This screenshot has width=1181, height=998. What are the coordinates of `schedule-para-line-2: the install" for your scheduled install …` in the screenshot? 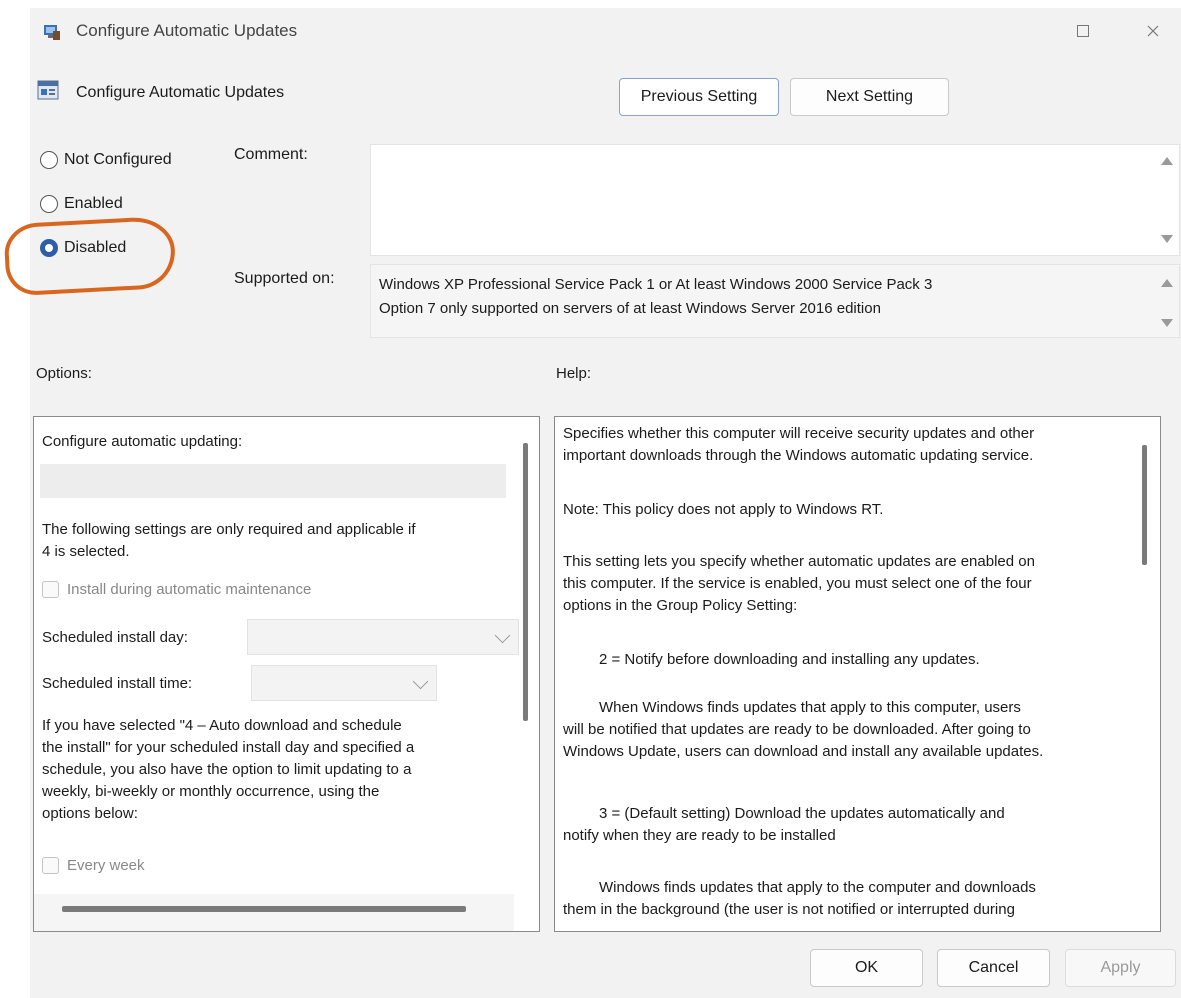 It's located at (228, 747).